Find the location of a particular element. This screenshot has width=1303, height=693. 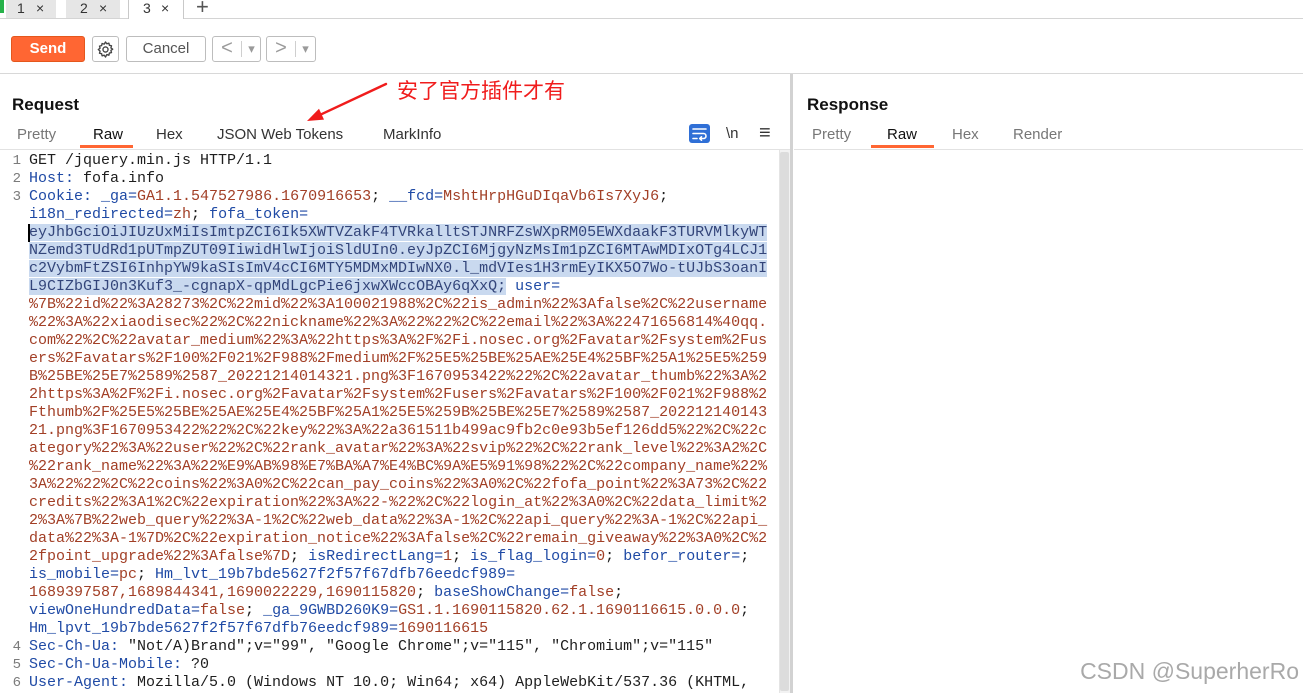

header-name: User-Agent: is located at coordinates (79, 682).